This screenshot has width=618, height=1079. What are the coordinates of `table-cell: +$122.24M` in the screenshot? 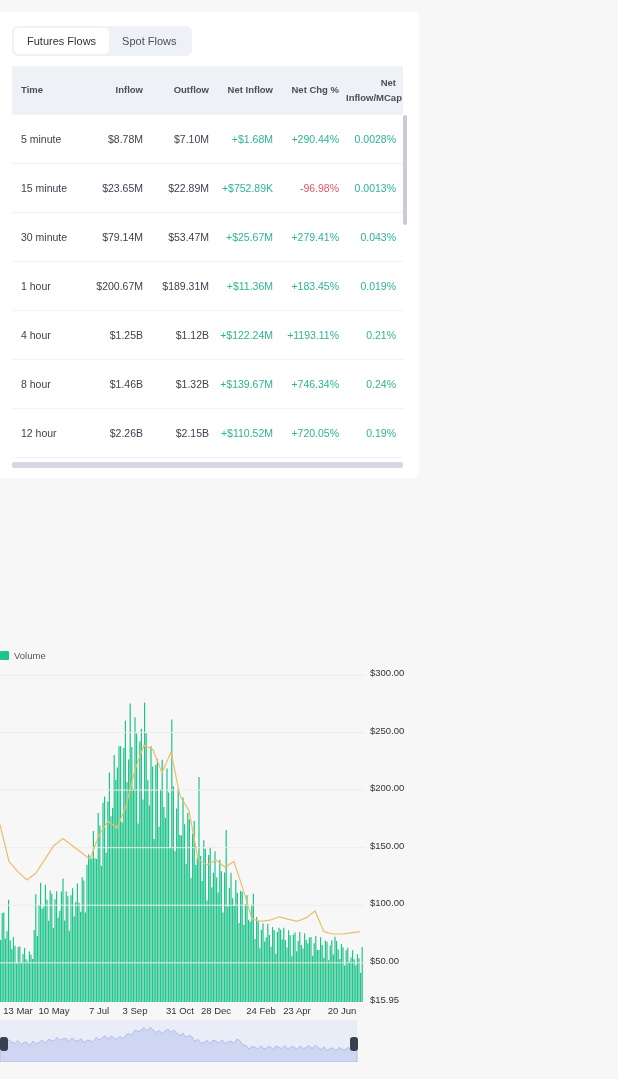 It's located at (248, 335).